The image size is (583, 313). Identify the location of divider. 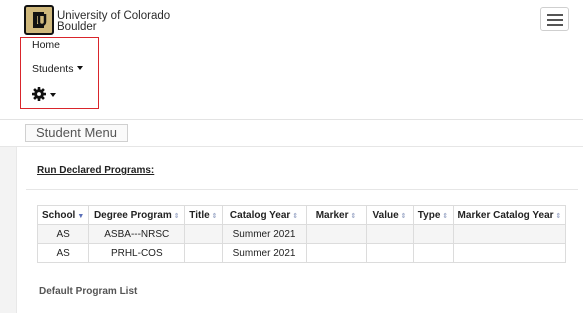
(291, 146).